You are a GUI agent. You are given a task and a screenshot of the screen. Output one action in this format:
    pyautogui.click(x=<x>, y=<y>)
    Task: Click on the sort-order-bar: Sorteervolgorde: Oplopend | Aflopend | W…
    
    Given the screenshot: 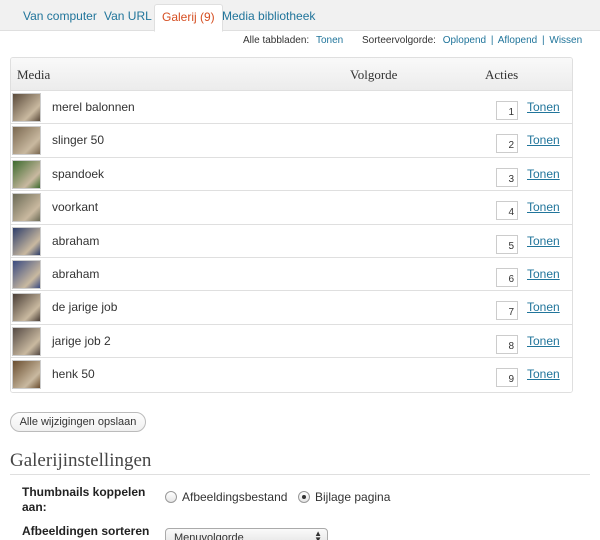 What is the action you would take?
    pyautogui.click(x=472, y=42)
    